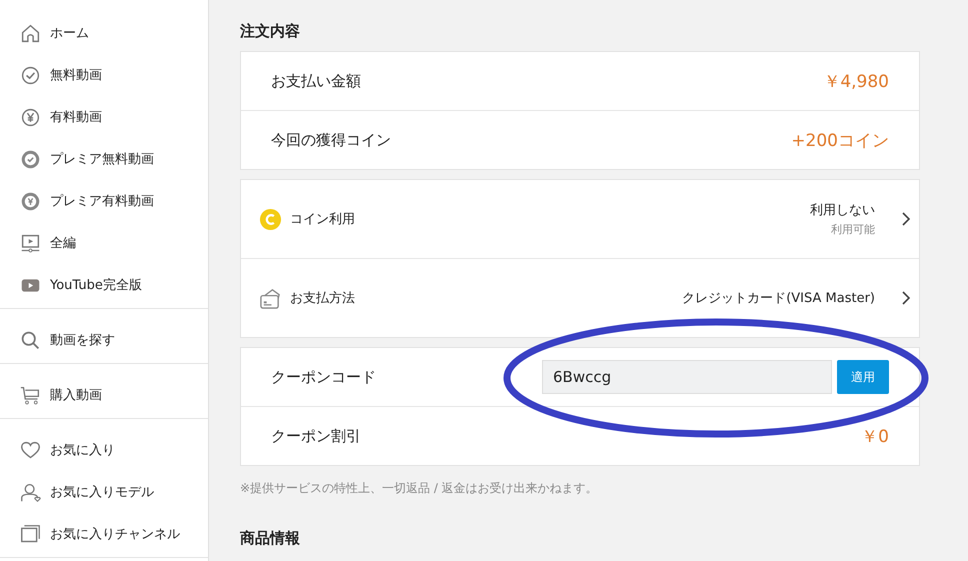 The width and height of the screenshot is (968, 561). Describe the element at coordinates (30, 201) in the screenshot. I see `premium-yen-icon` at that location.